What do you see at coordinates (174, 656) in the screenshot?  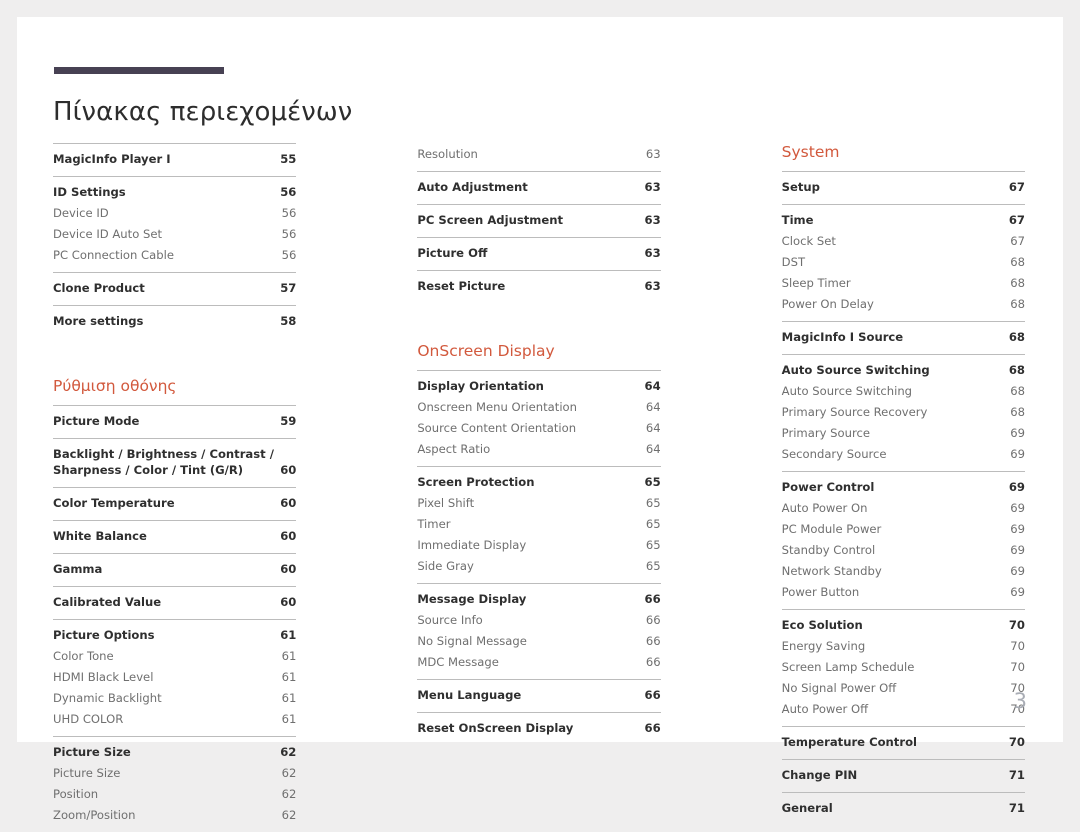 I see `toc-entry-sub: Color Tone 61` at bounding box center [174, 656].